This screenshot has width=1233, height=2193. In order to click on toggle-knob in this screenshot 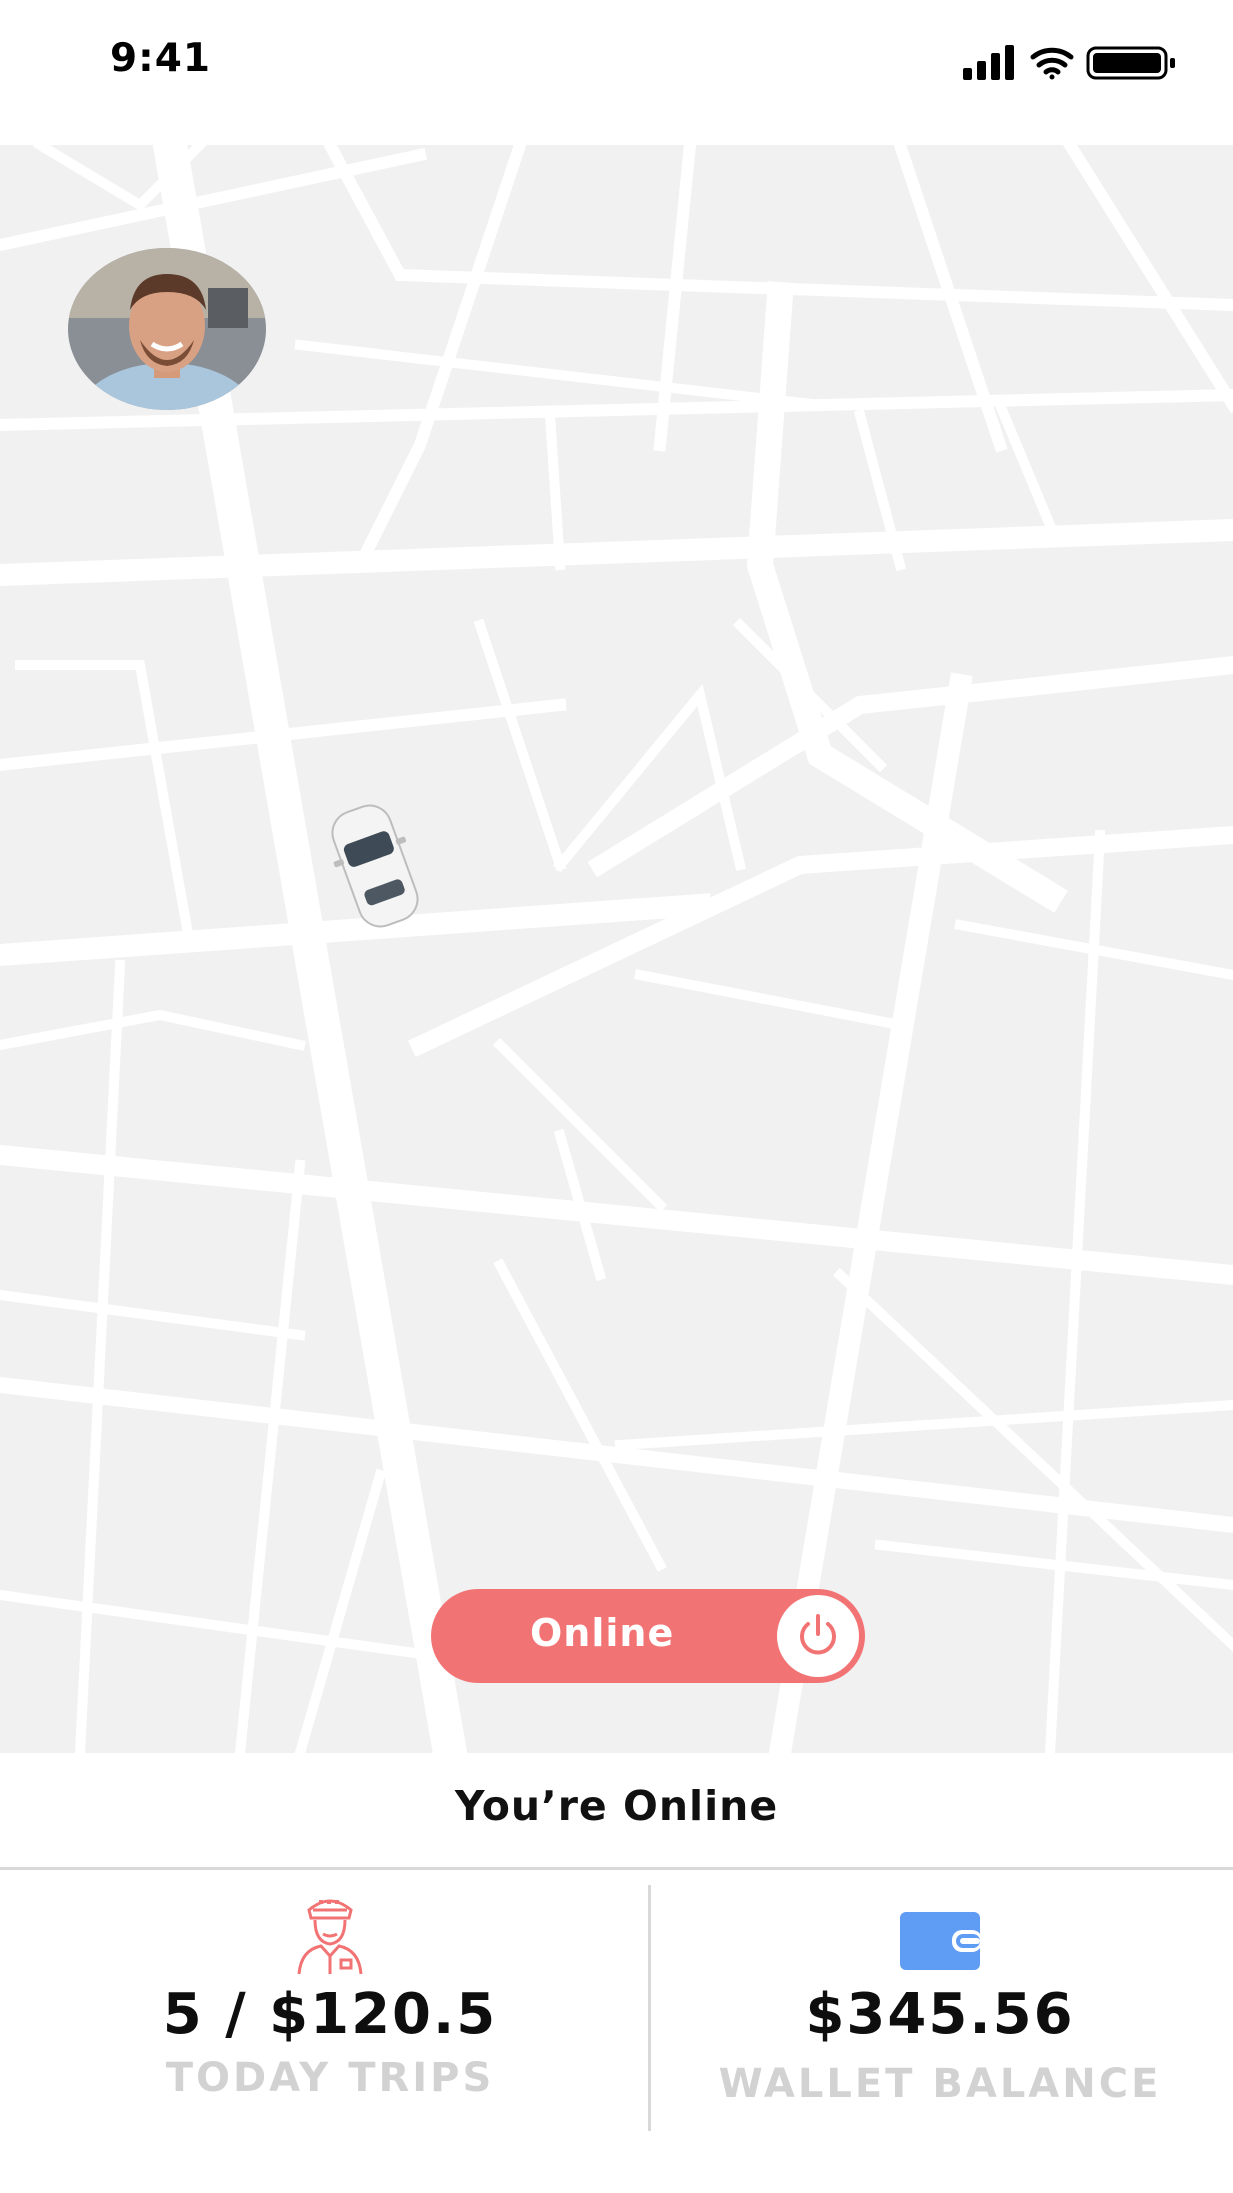, I will do `click(818, 1636)`.